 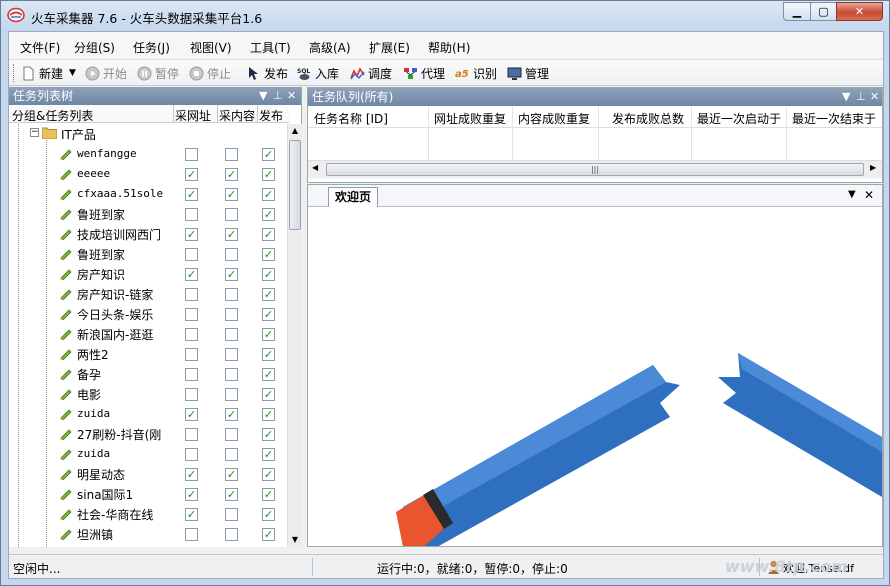 I want to click on task-row: 电影 ✓, so click(x=148, y=394).